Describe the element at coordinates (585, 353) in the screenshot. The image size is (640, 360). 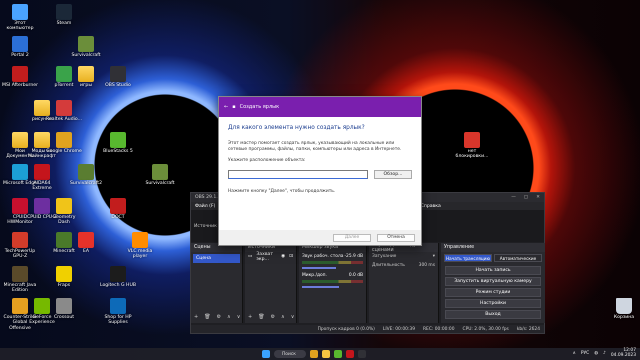
I see `language-indicator: РУС` at that location.